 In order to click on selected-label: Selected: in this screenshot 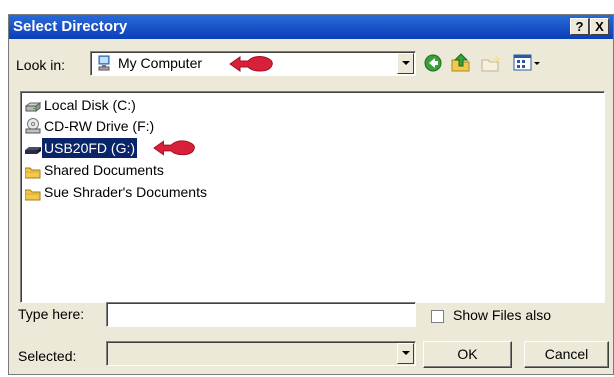, I will do `click(47, 356)`.